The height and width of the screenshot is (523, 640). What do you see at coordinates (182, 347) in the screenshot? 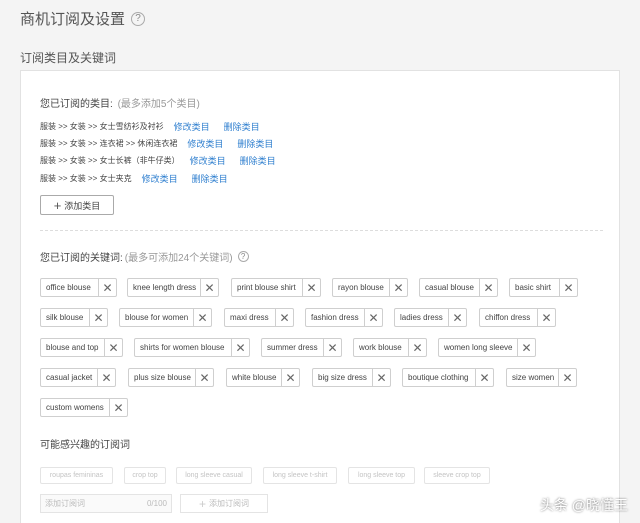
I see `keyword-tag-text: shirts for women blouse` at bounding box center [182, 347].